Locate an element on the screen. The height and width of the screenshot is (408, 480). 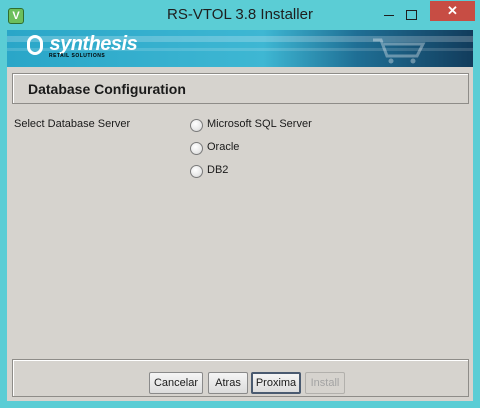
next-button: Proxima is located at coordinates (276, 383).